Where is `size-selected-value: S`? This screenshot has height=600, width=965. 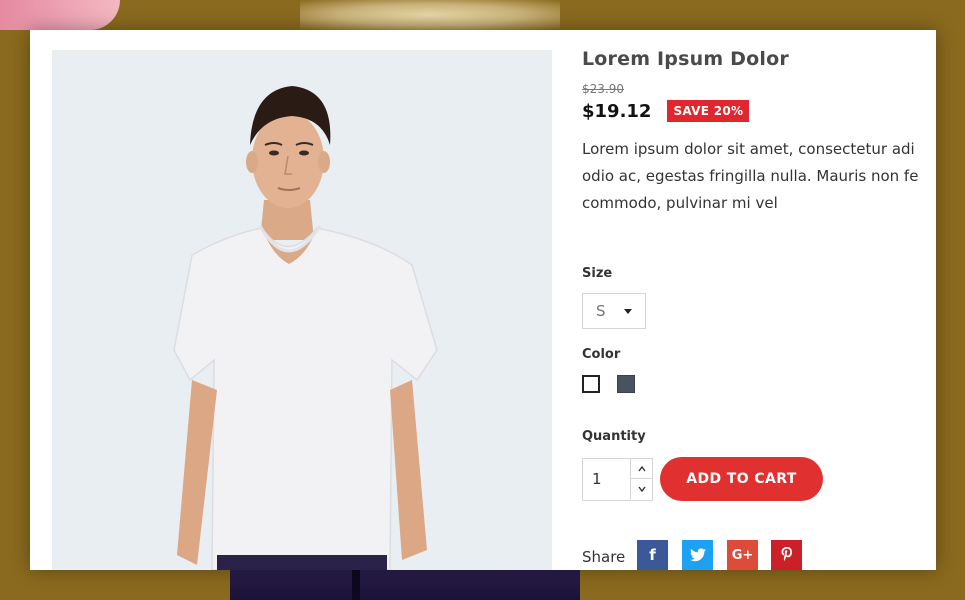
size-selected-value: S is located at coordinates (601, 311).